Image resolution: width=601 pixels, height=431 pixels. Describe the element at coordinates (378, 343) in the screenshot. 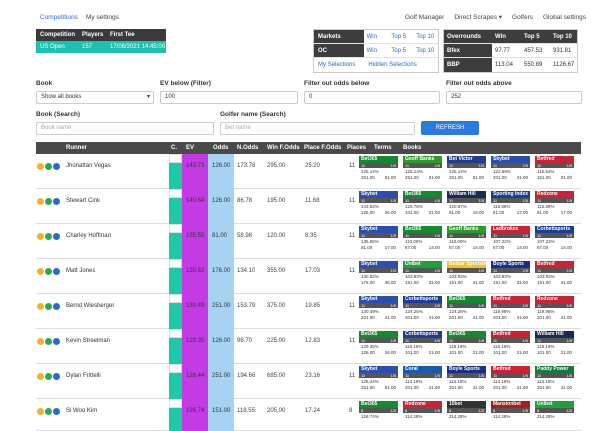

I see `book-card: Bet365 11 1/5 129.35% 126.00 26.00` at that location.